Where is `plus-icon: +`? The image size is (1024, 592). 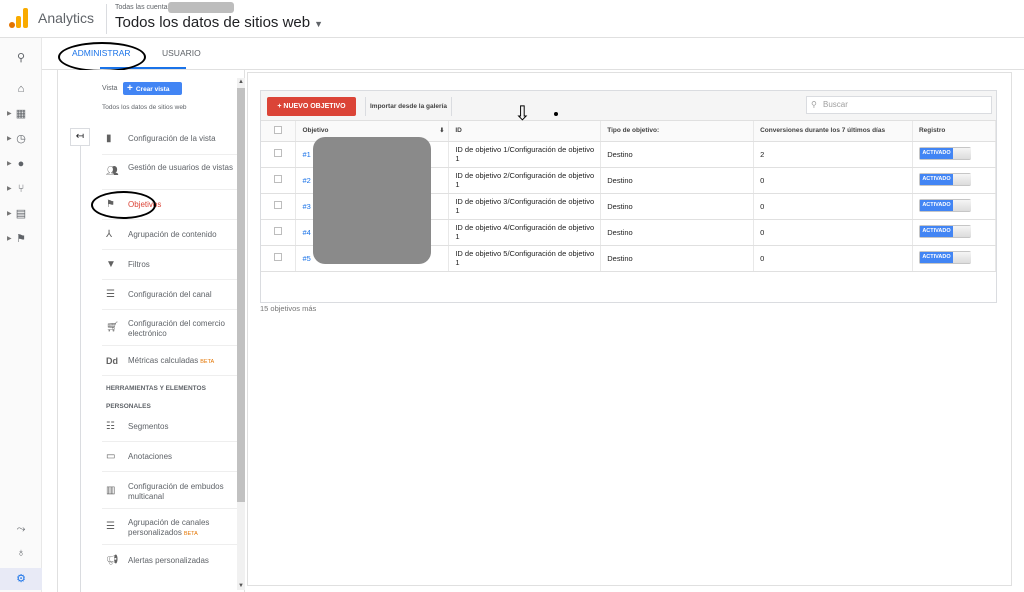 plus-icon: + is located at coordinates (130, 88).